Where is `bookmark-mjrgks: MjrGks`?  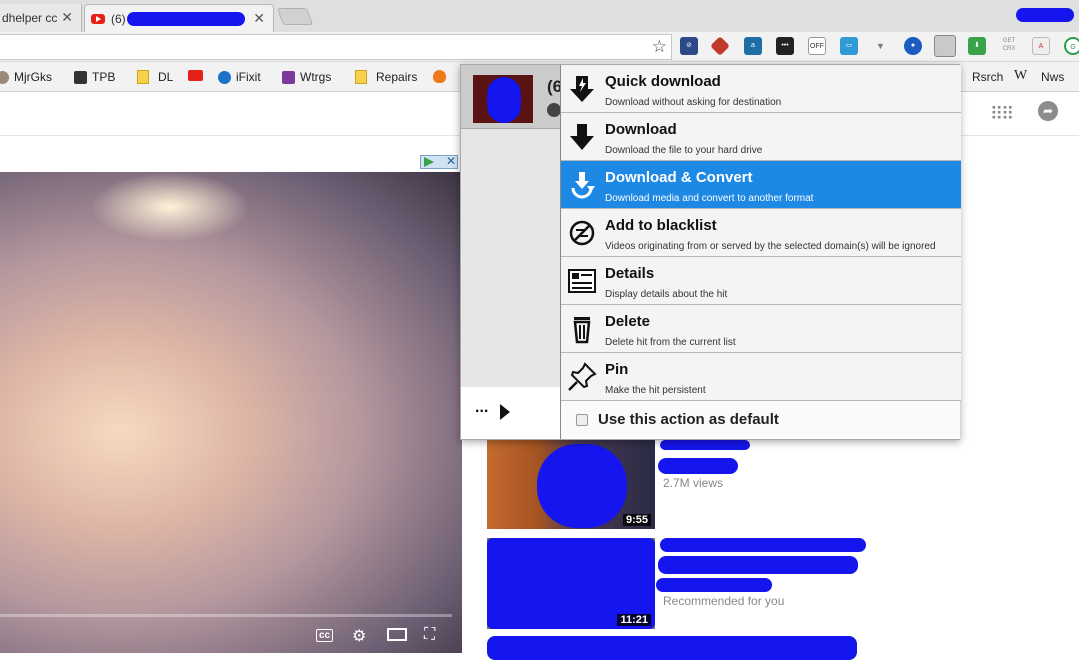
bookmark-mjrgks: MjrGks is located at coordinates (26, 77).